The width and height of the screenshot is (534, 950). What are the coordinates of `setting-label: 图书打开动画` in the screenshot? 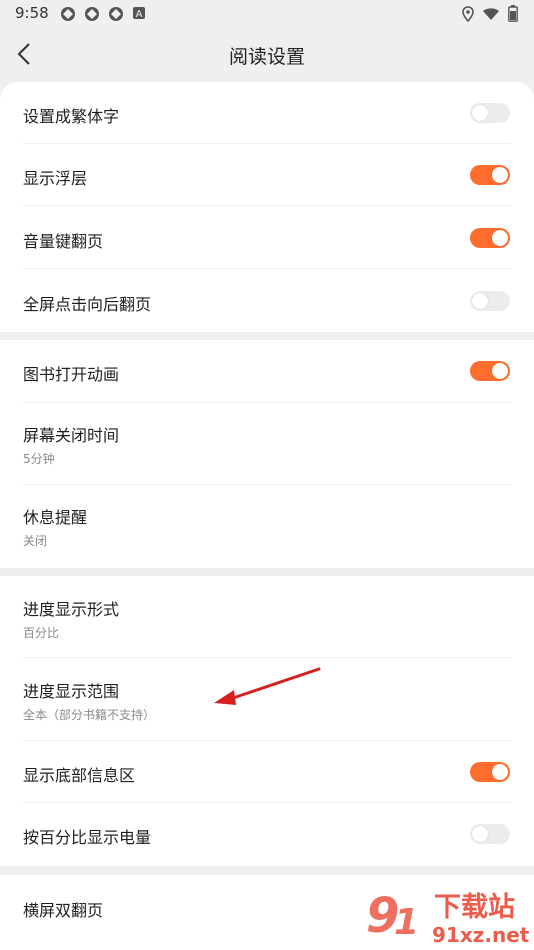 It's located at (71, 374).